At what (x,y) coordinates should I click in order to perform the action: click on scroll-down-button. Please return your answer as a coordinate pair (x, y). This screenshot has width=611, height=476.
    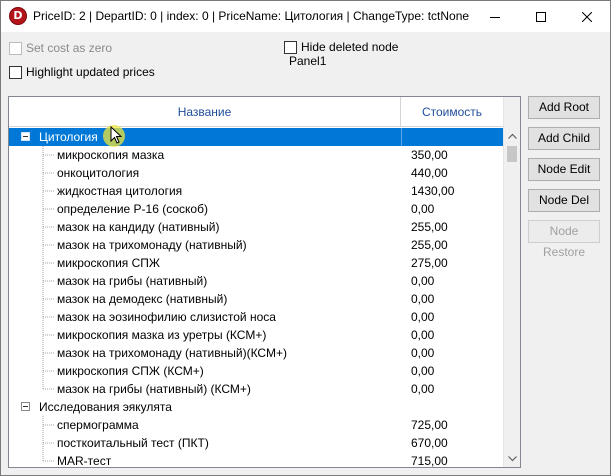
    Looking at the image, I should click on (512, 458).